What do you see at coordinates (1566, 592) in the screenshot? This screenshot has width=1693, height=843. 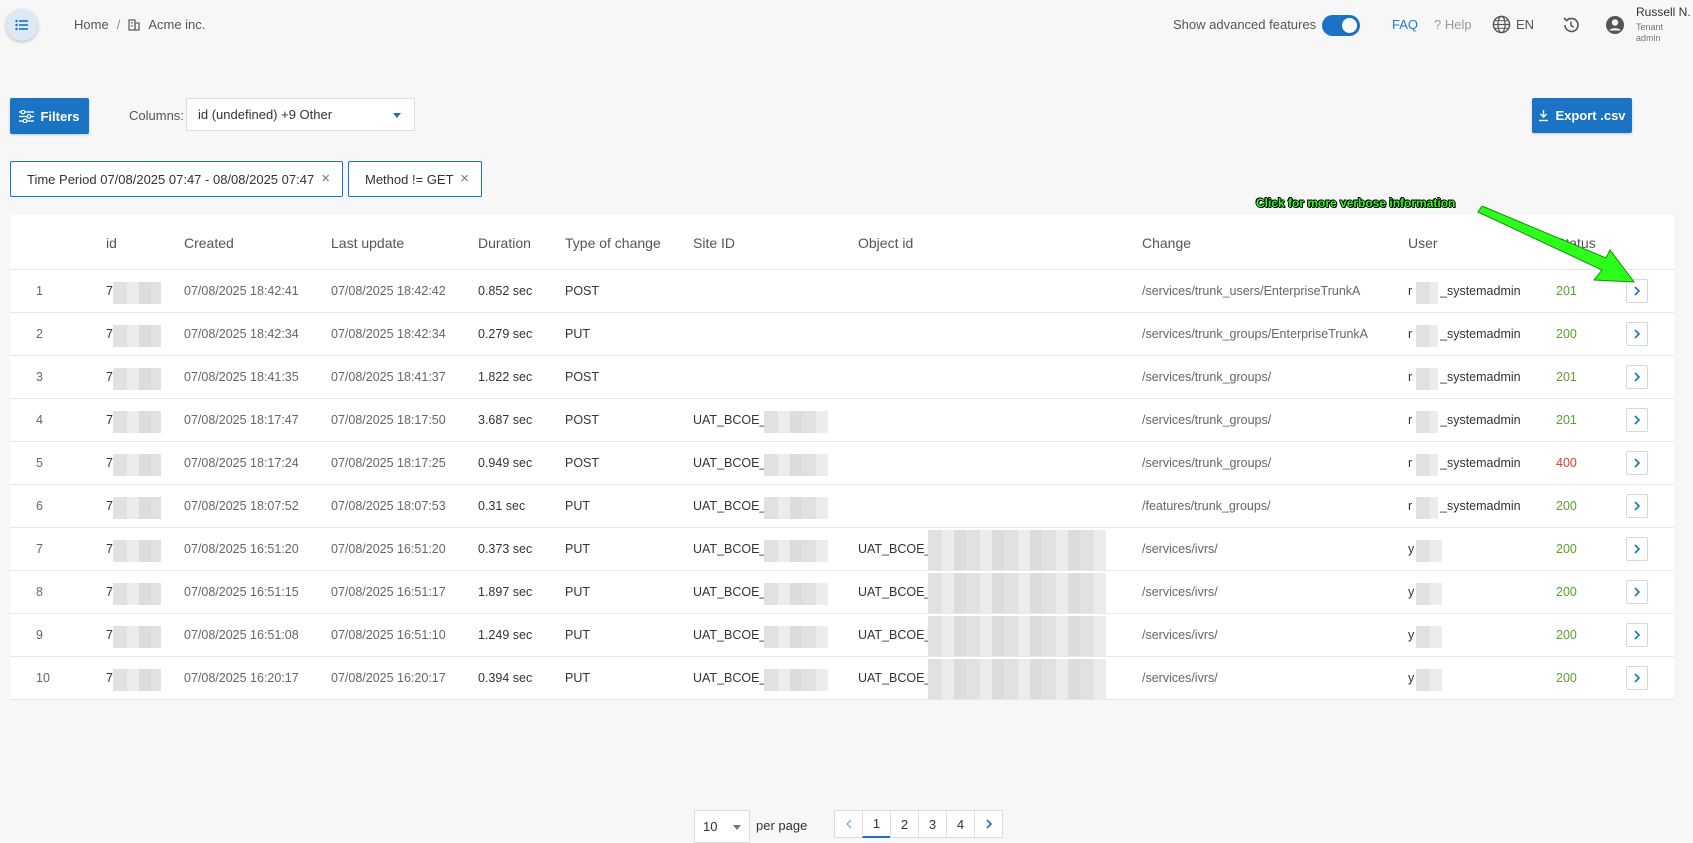 I see `cell-status: 200` at bounding box center [1566, 592].